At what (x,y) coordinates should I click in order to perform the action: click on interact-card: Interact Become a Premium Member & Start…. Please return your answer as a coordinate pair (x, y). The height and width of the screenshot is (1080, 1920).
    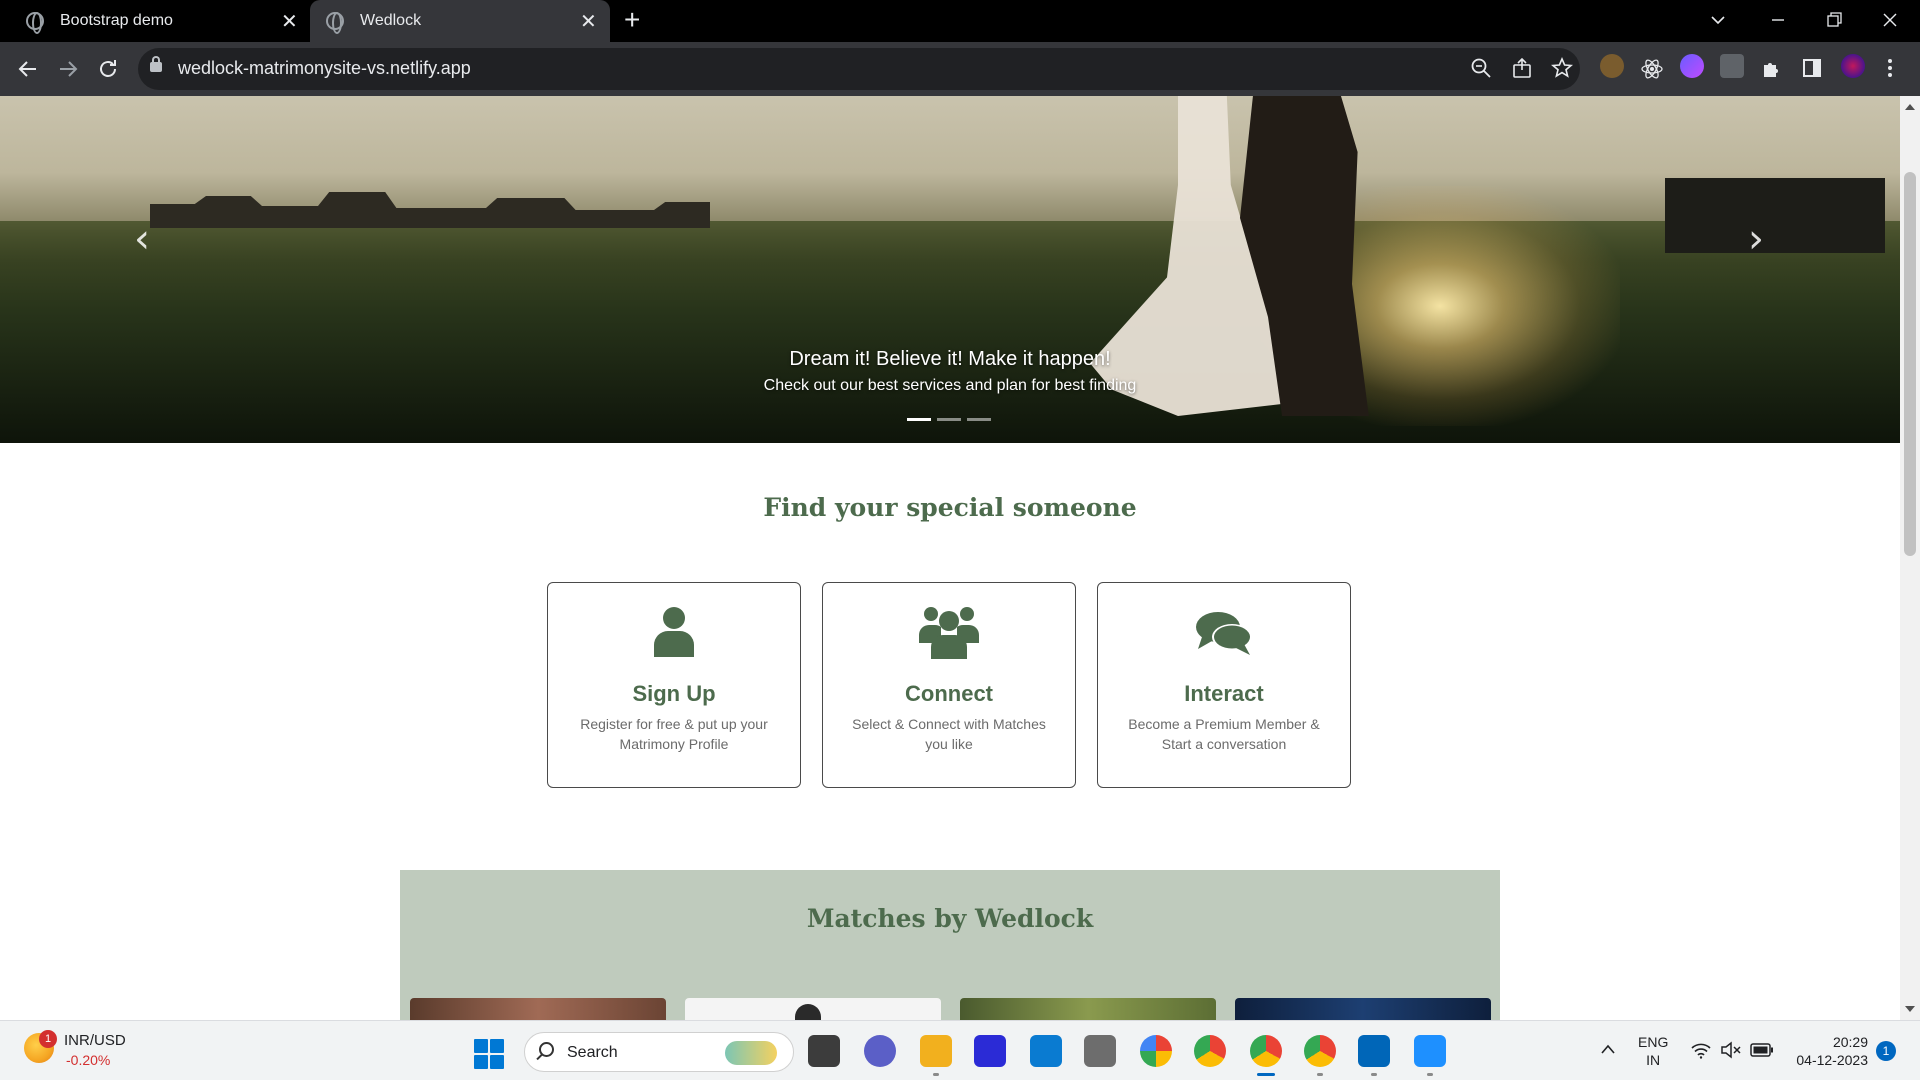
    Looking at the image, I should click on (1224, 685).